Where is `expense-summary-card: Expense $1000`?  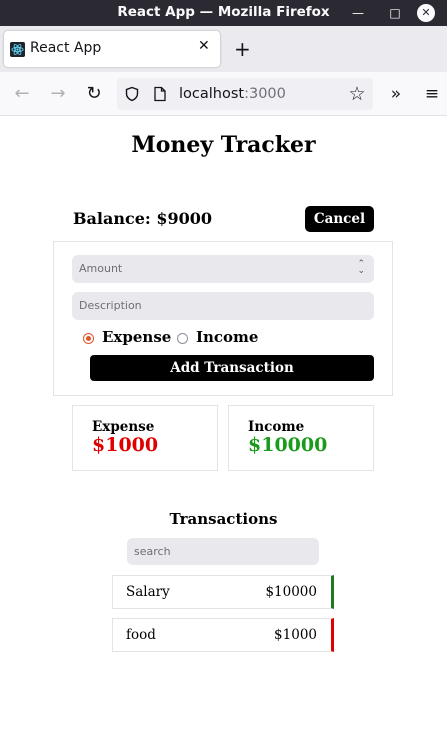
expense-summary-card: Expense $1000 is located at coordinates (145, 438).